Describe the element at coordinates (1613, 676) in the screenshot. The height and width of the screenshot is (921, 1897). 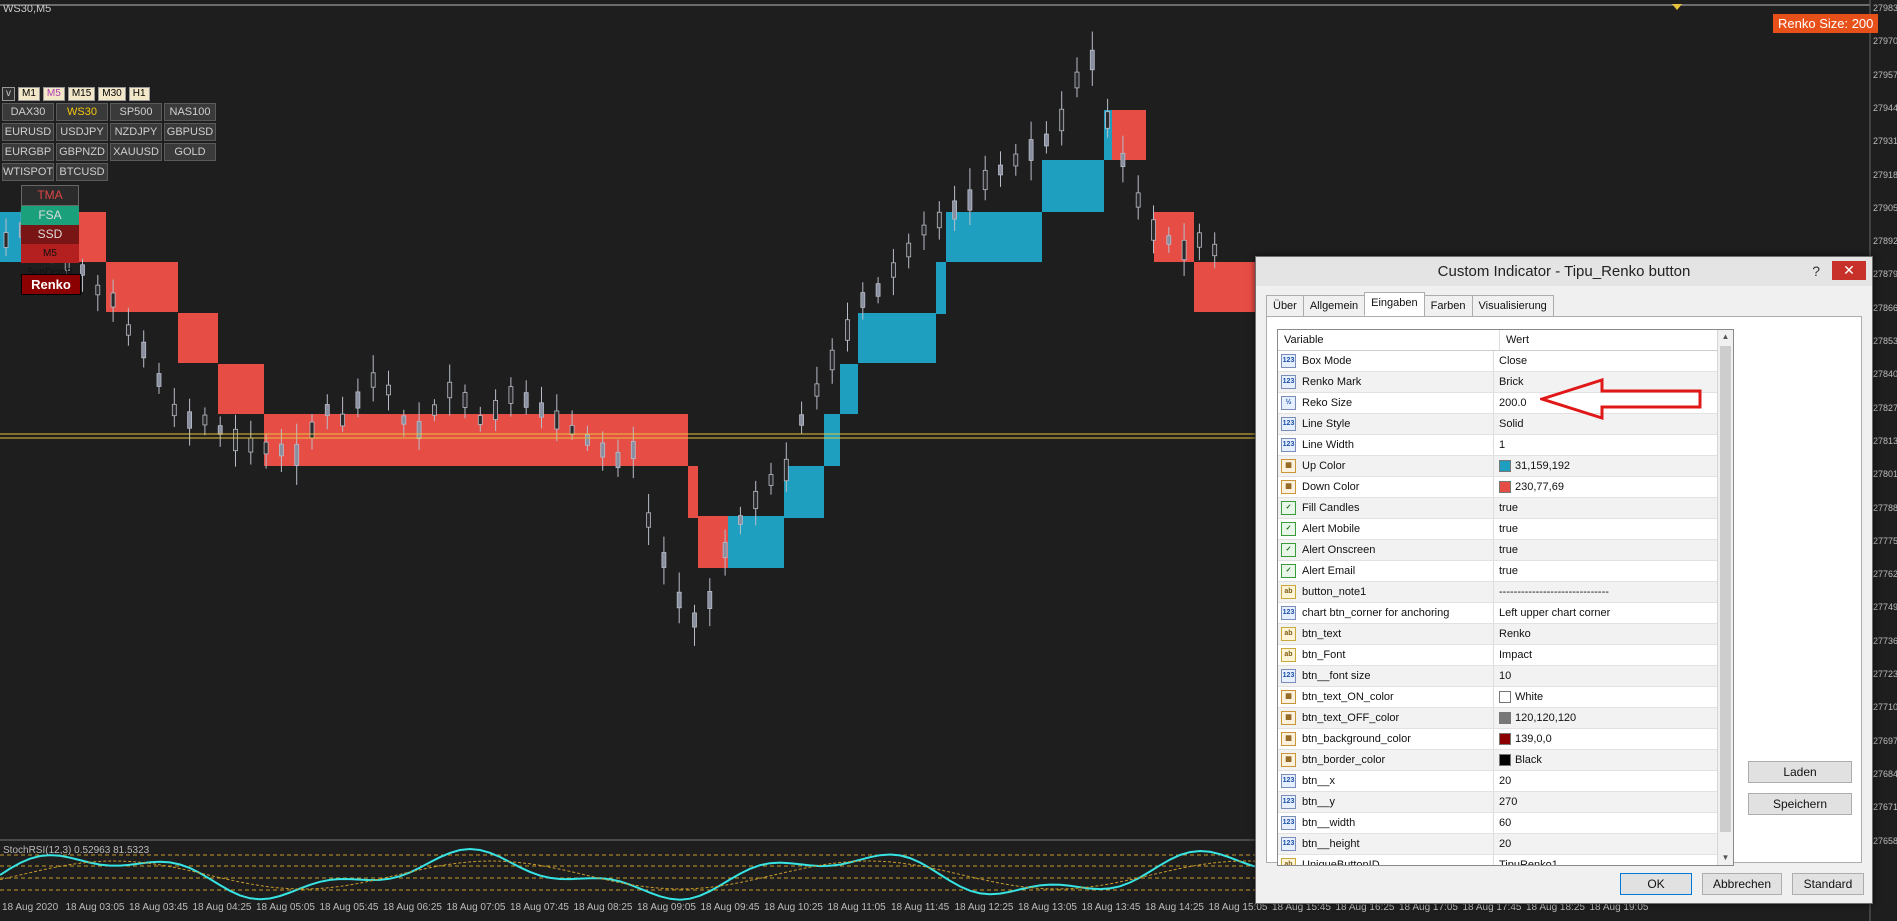
I see `parameter-value-cell: 10` at that location.